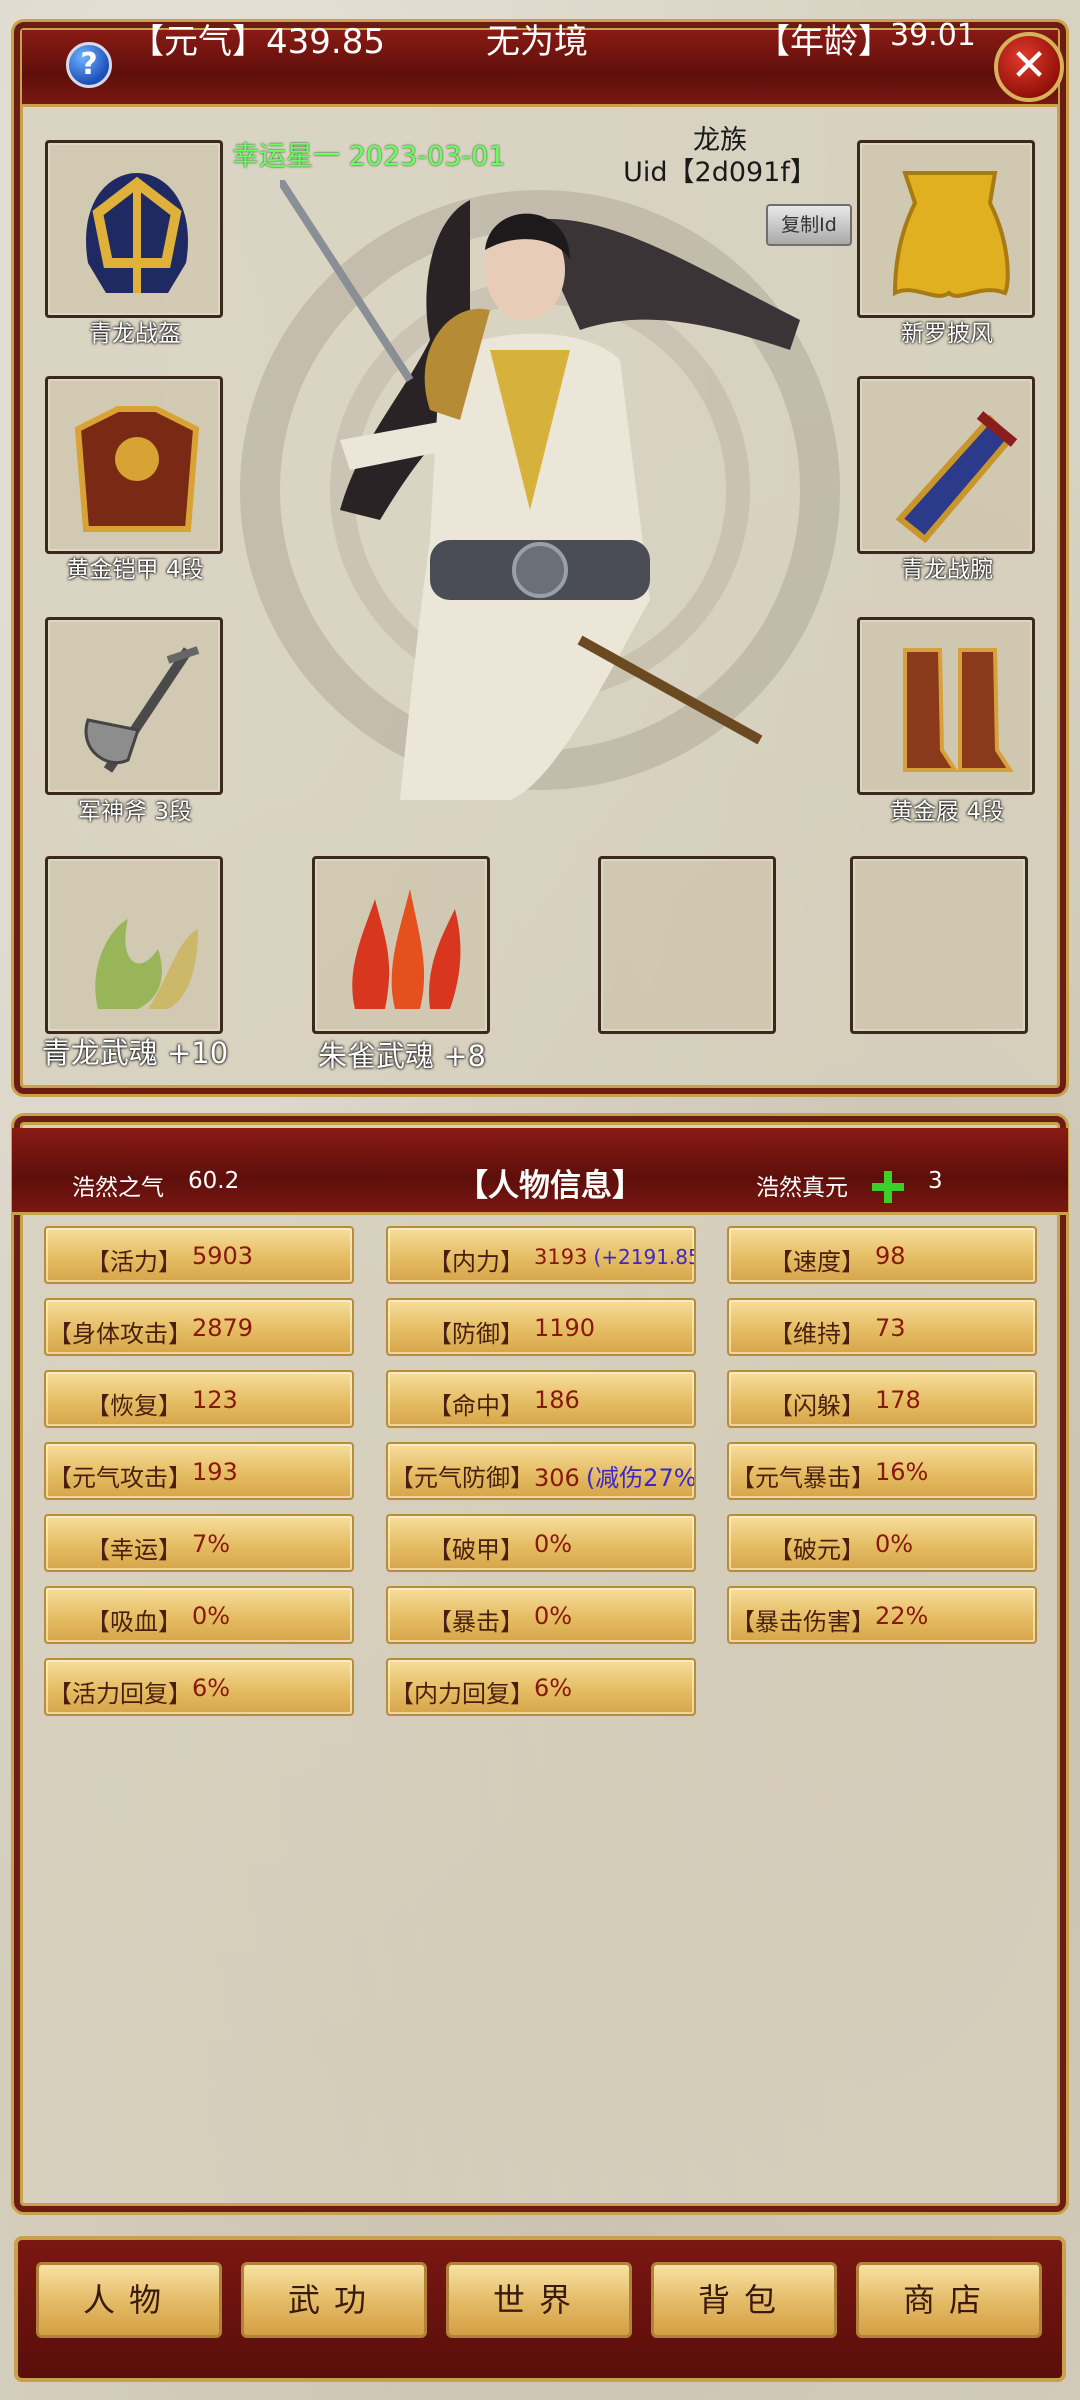 This screenshot has width=1080, height=2400. Describe the element at coordinates (369, 156) in the screenshot. I see `lucky-star-label: 幸运星一 2023-03-01` at that location.